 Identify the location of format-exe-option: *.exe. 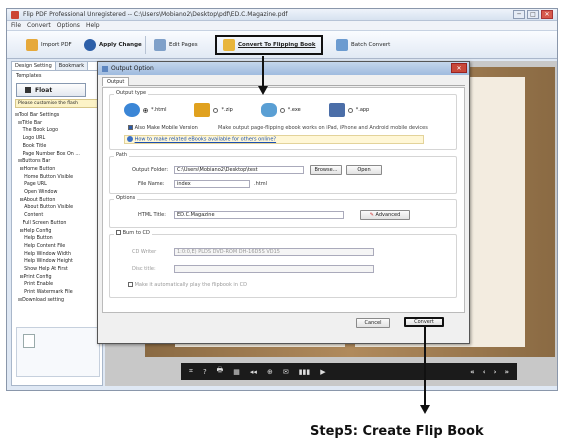
(280, 110).